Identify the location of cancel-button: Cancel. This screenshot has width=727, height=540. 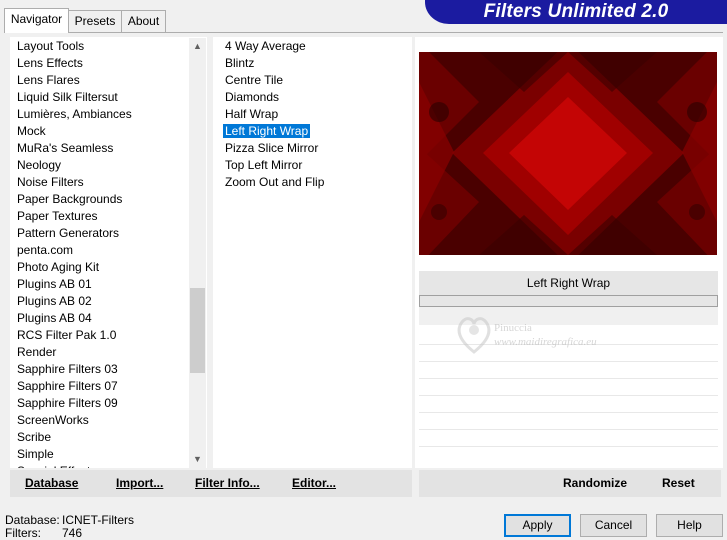
(613, 525).